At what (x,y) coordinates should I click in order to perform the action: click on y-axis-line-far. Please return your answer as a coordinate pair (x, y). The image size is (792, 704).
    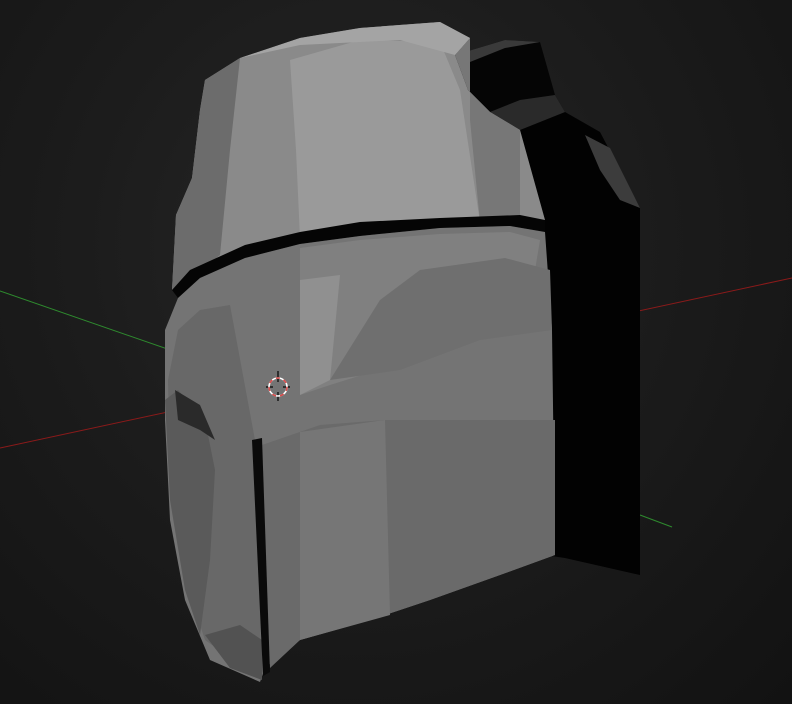
    Looking at the image, I should click on (656, 521).